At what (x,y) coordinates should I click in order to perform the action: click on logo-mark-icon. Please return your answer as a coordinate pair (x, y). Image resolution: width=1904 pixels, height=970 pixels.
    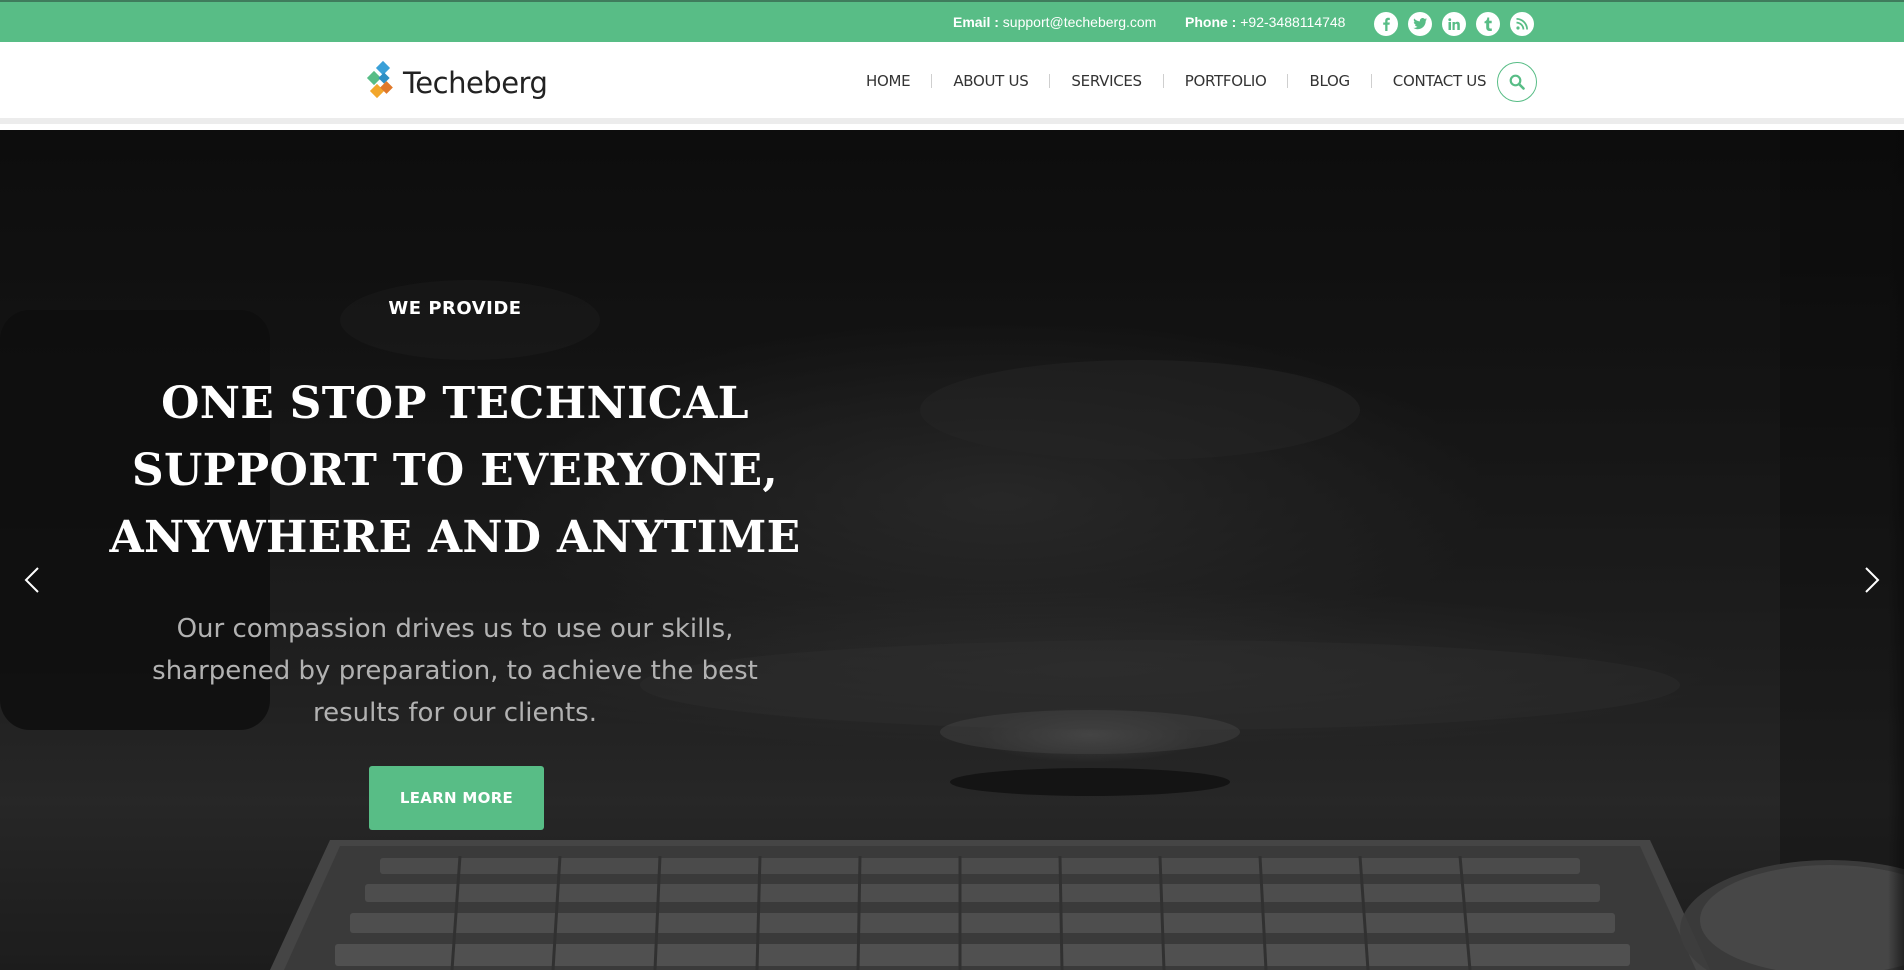
    Looking at the image, I should click on (379, 79).